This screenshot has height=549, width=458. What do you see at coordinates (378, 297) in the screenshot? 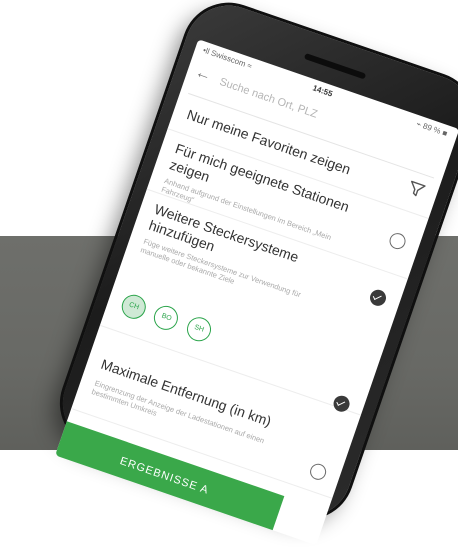
I see `radio-connector-systems` at bounding box center [378, 297].